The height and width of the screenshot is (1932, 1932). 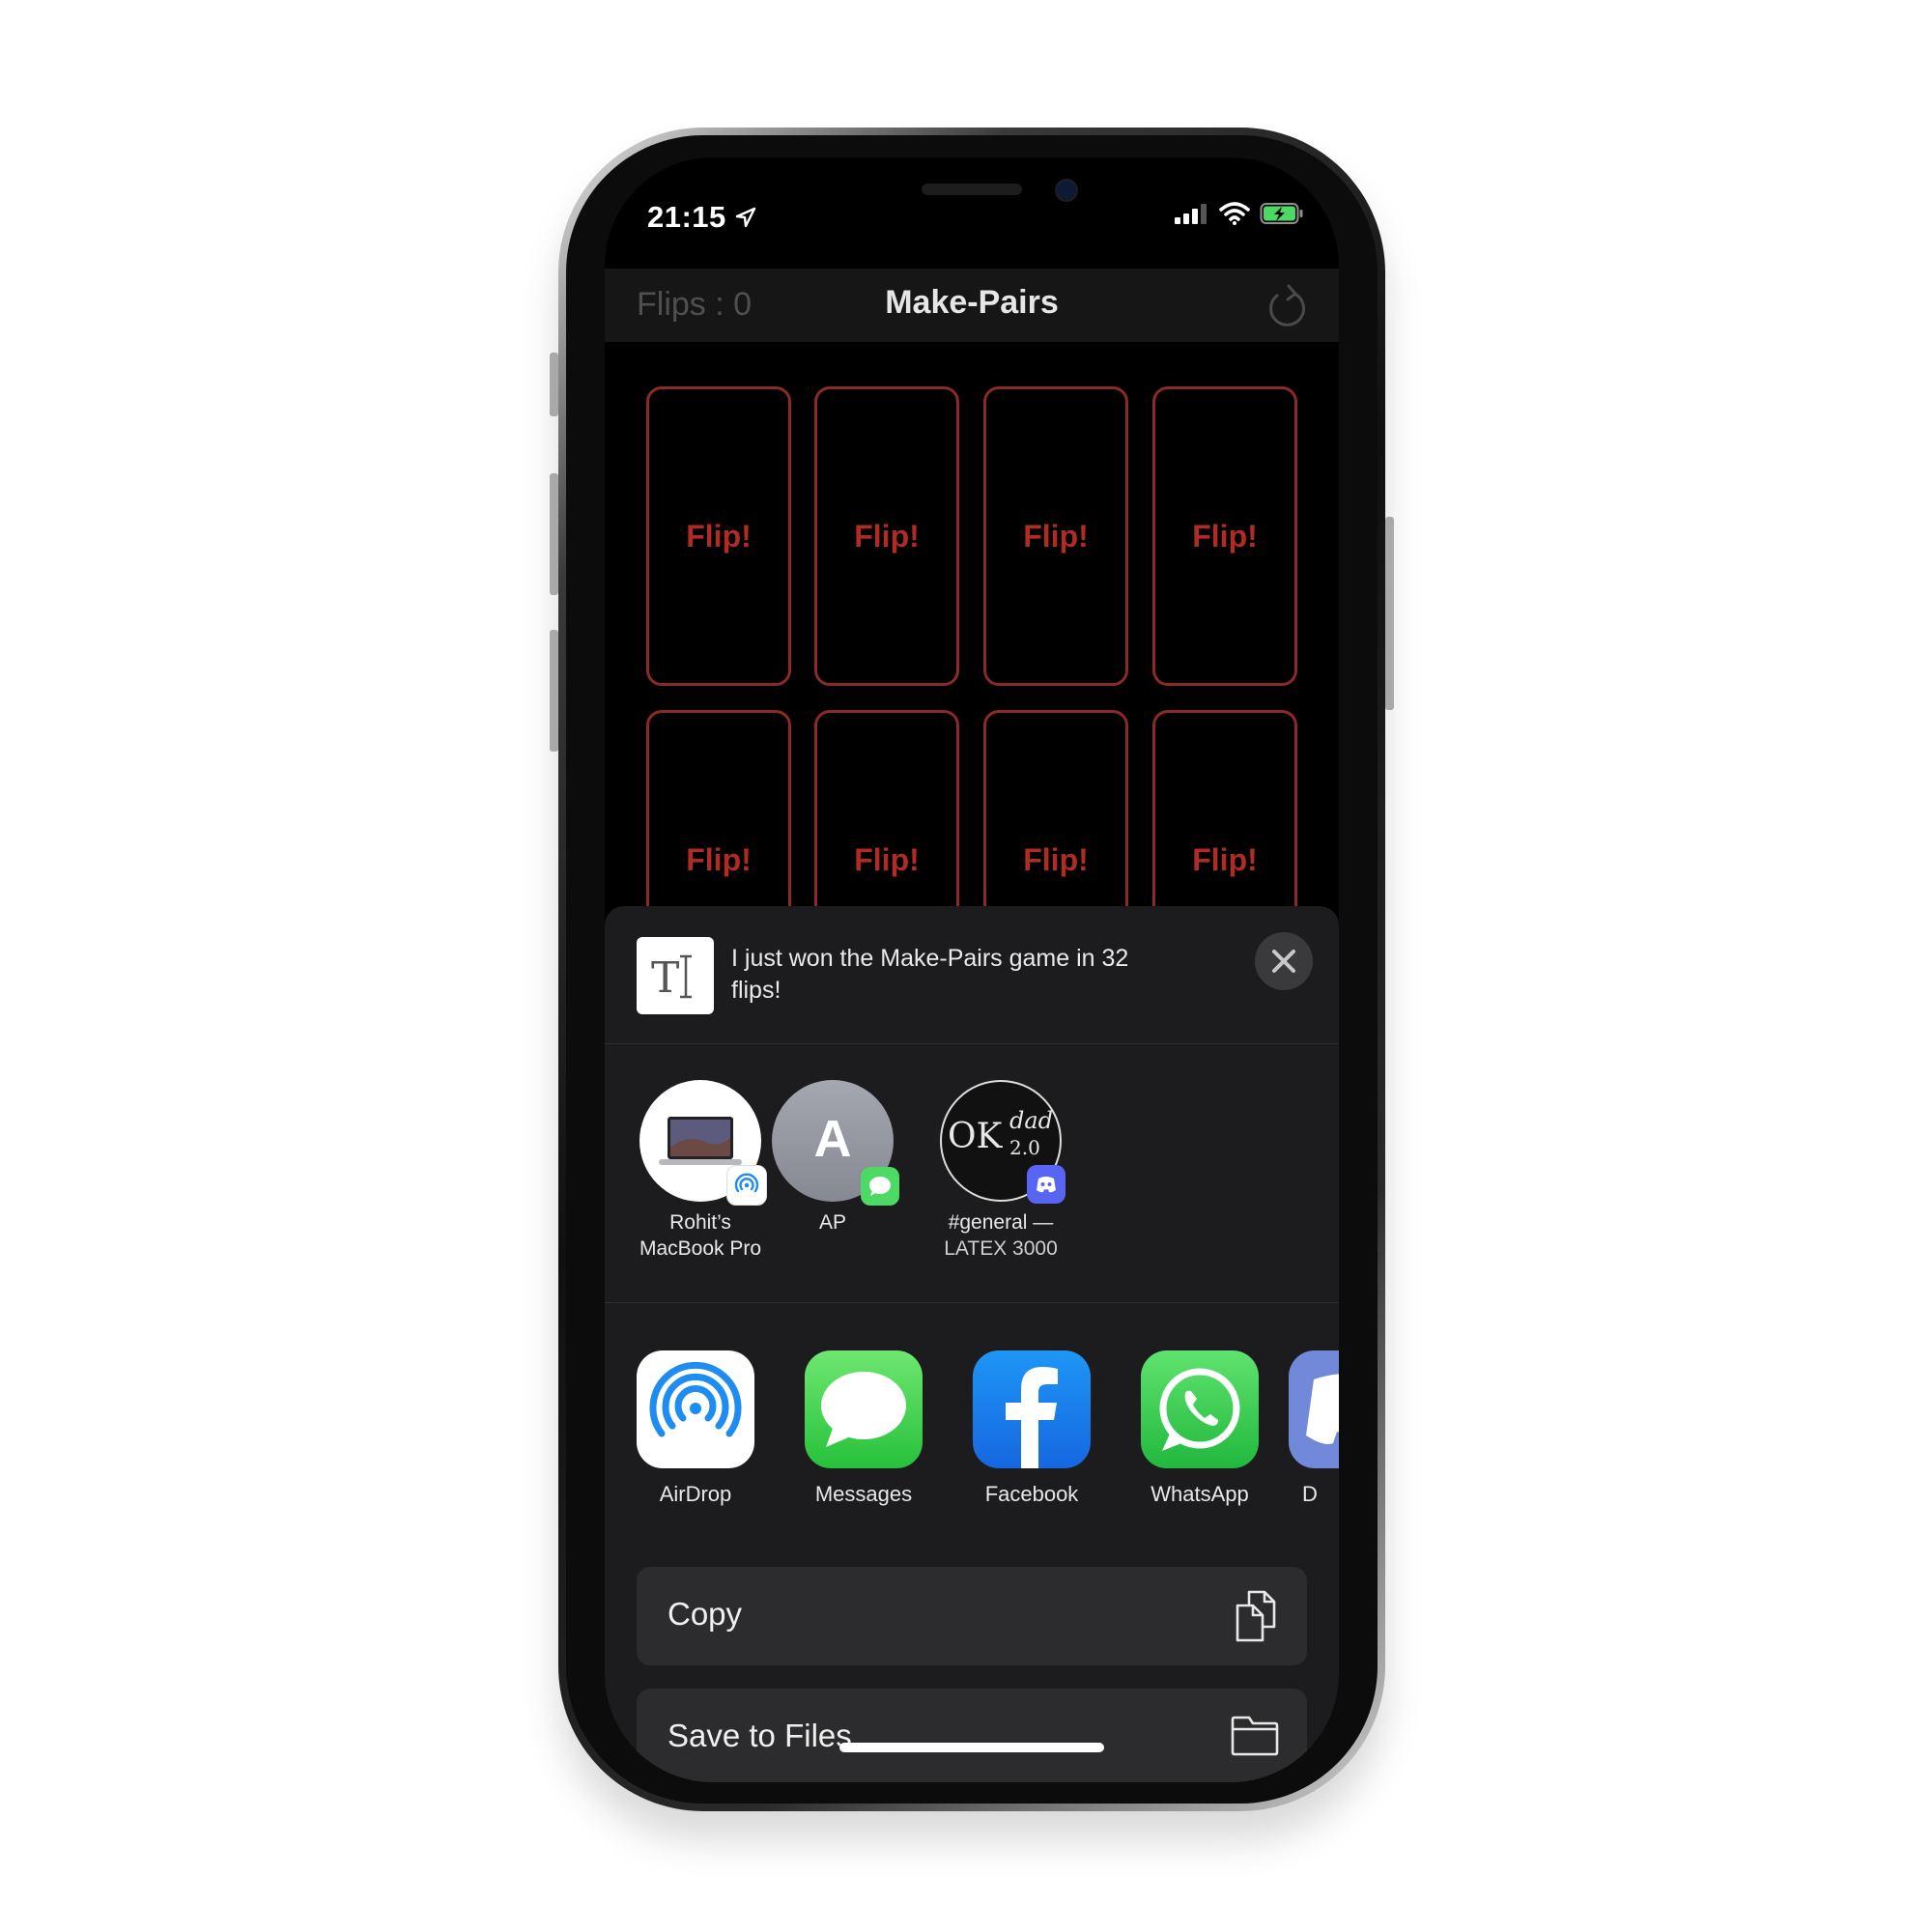 What do you see at coordinates (700, 1235) in the screenshot?
I see `contact-label: Rohit’s MacBook Pro` at bounding box center [700, 1235].